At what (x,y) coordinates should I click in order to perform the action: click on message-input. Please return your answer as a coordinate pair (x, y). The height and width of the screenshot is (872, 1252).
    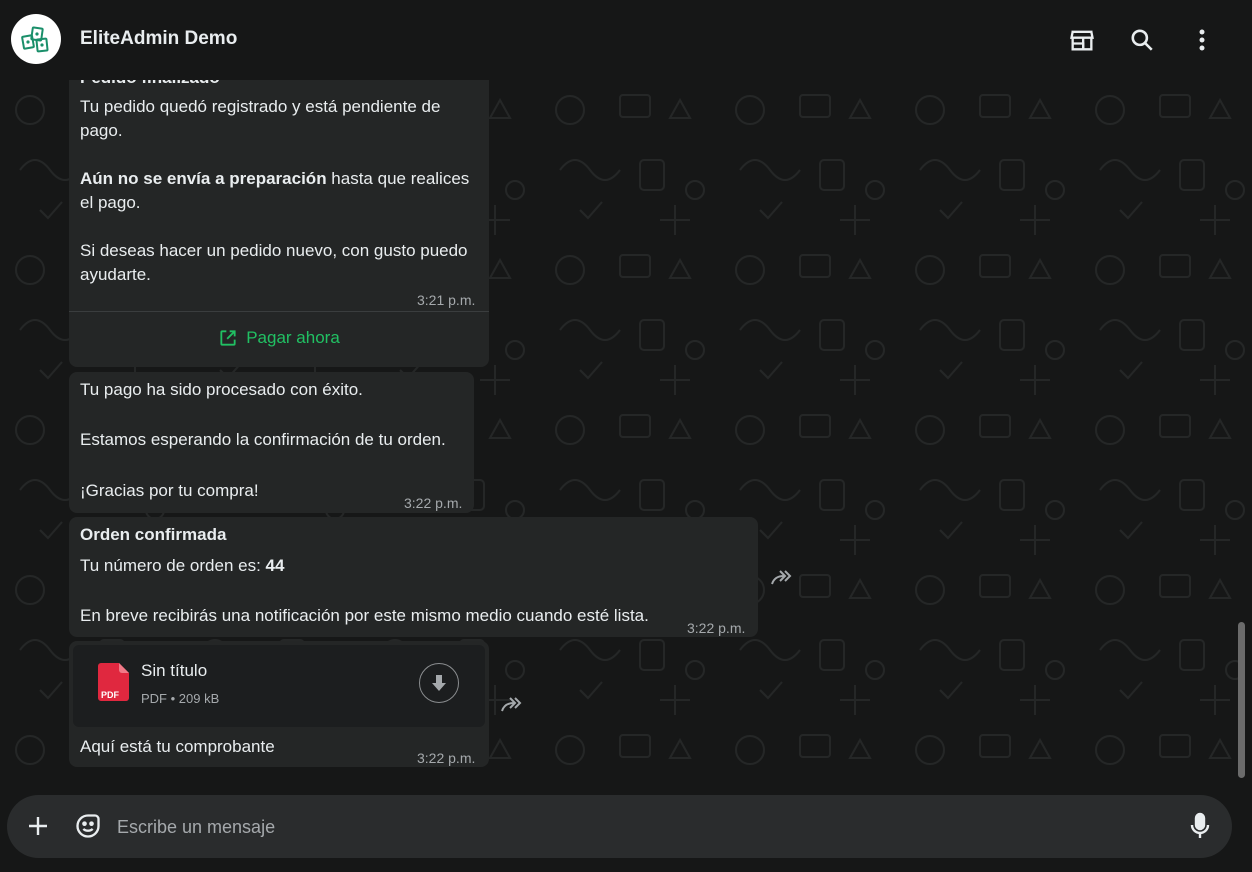
    Looking at the image, I should click on (642, 827).